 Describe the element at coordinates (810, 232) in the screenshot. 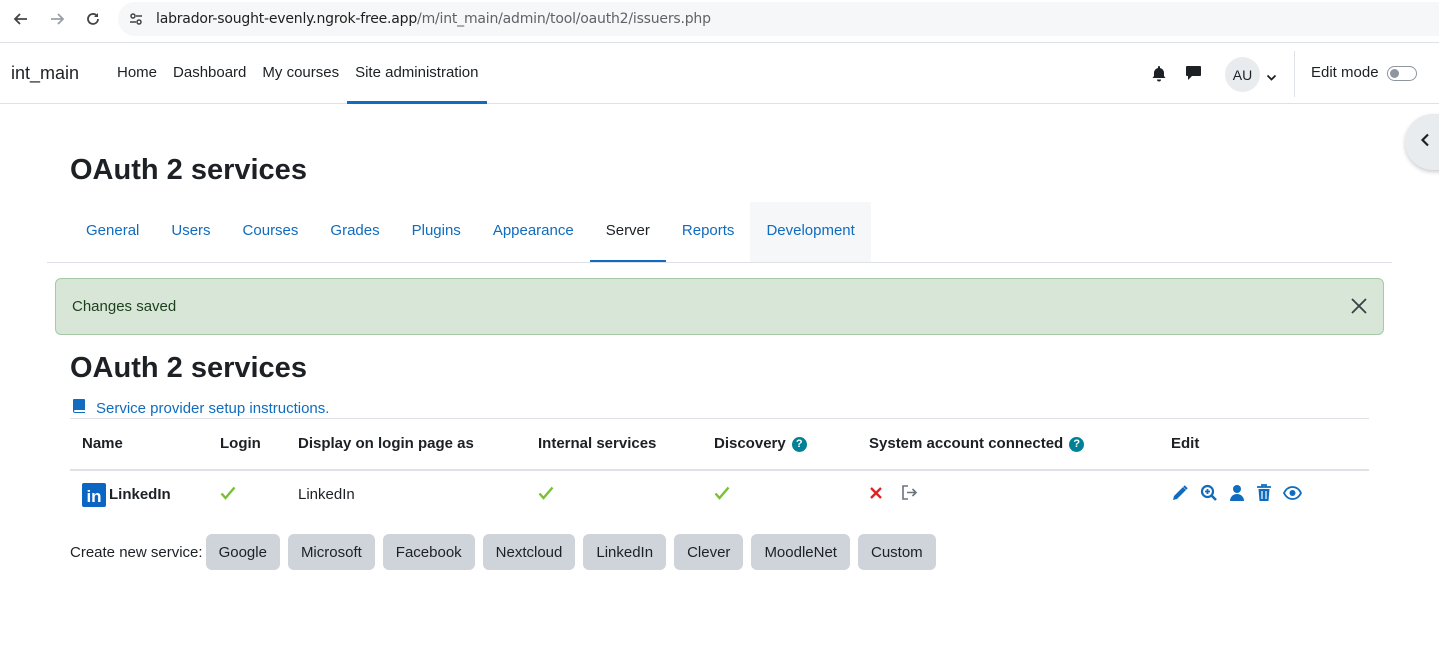

I see `tab-development: Development` at that location.